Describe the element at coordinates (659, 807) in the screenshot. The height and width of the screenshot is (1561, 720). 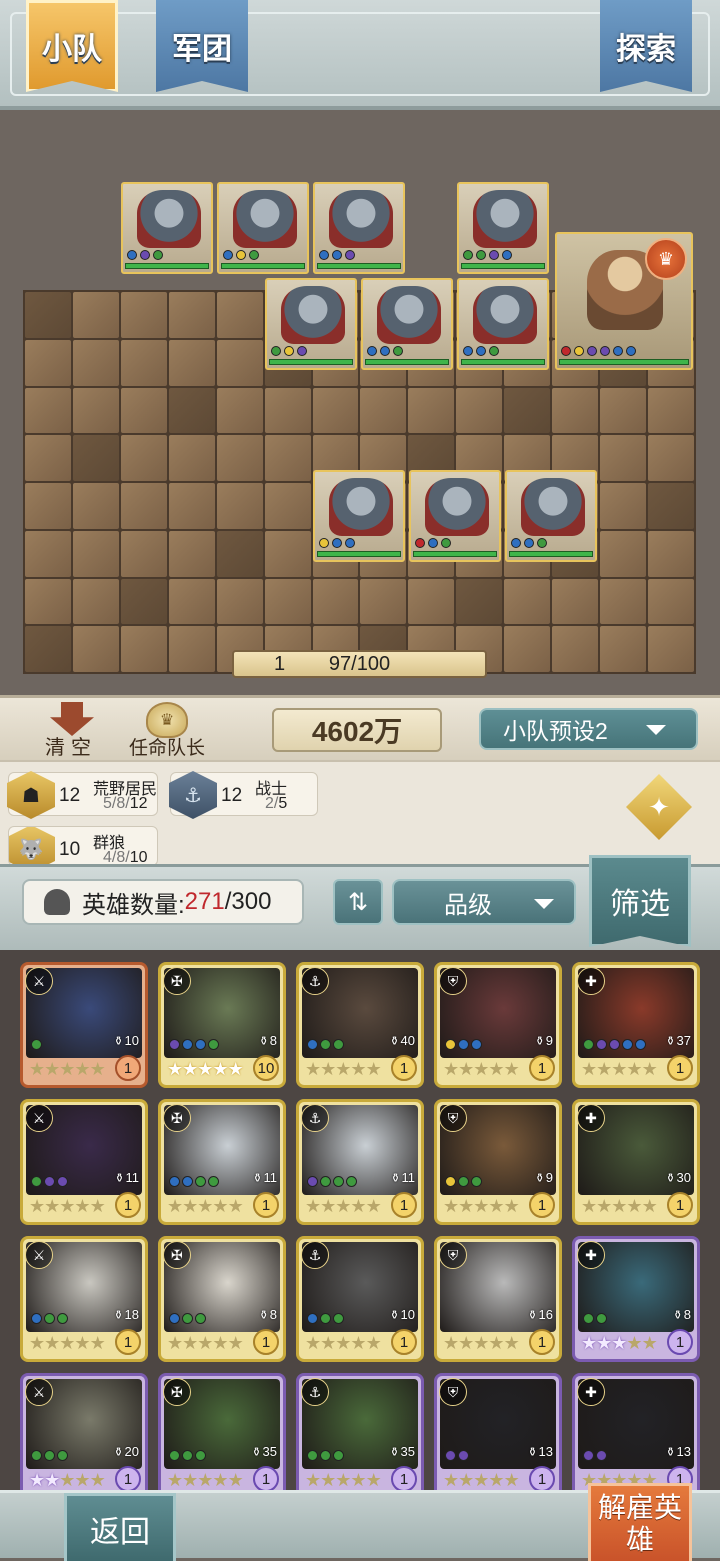
I see `synergy-expand-icon: ✦` at that location.